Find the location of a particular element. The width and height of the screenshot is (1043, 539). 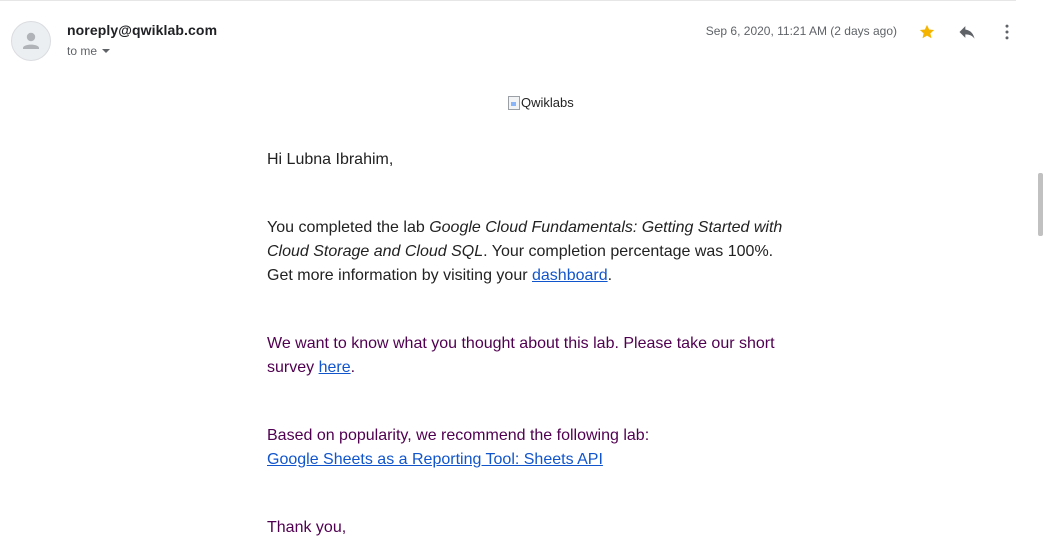

sign-off: Thank you, is located at coordinates (307, 527).